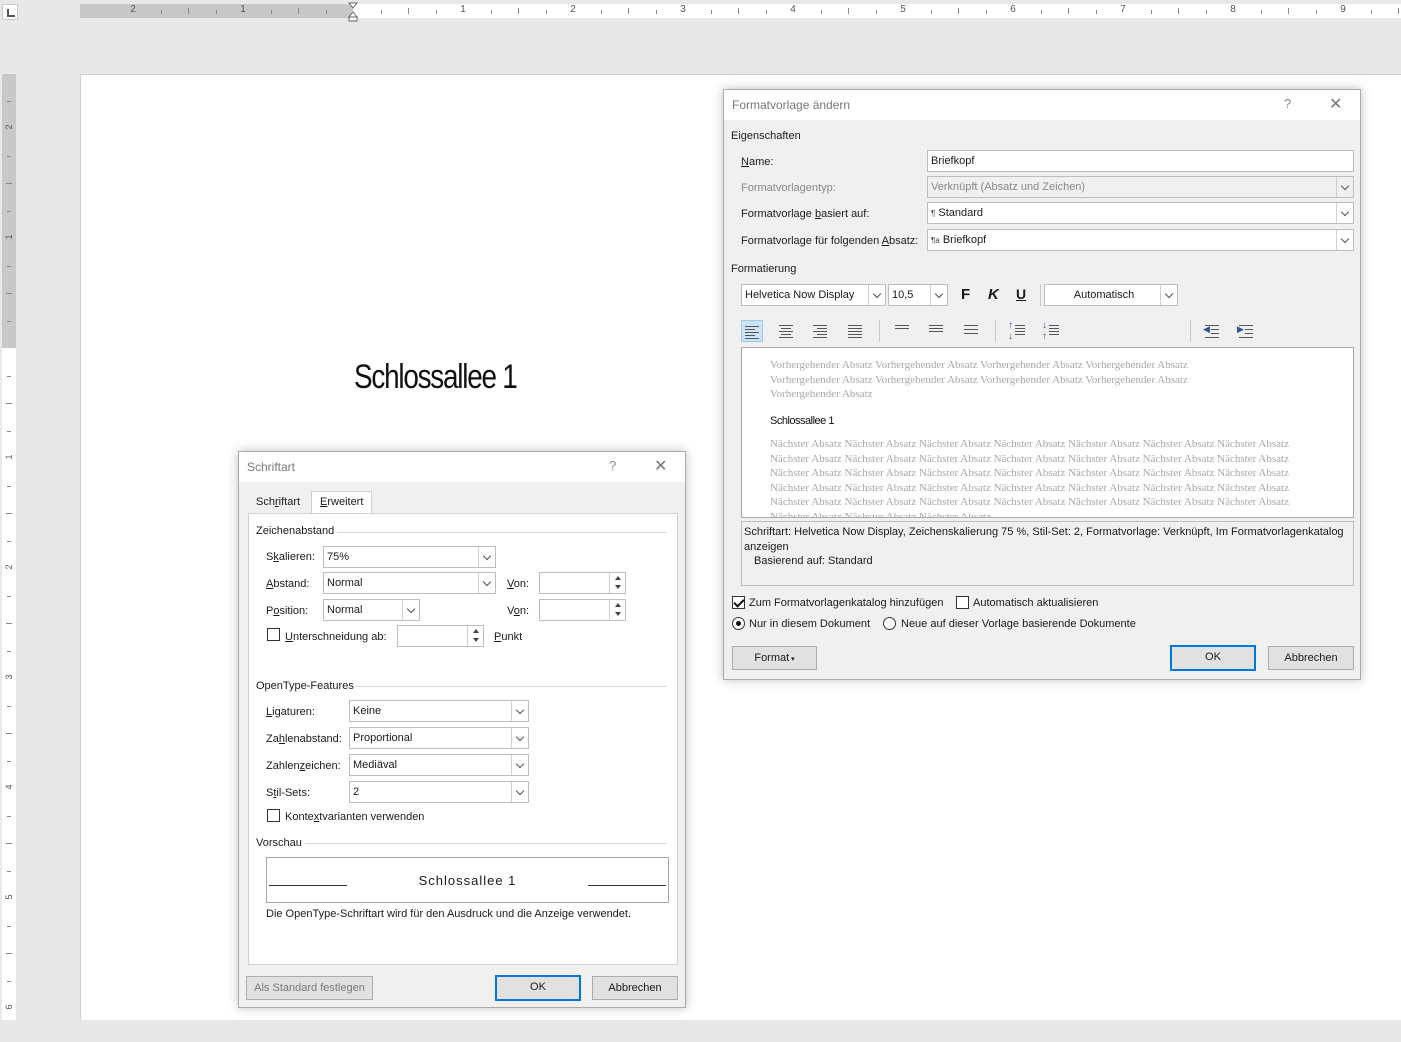 Image resolution: width=1401 pixels, height=1042 pixels. I want to click on vertical-ruler: 2 1 1 2 3 4 5 6, so click(9, 549).